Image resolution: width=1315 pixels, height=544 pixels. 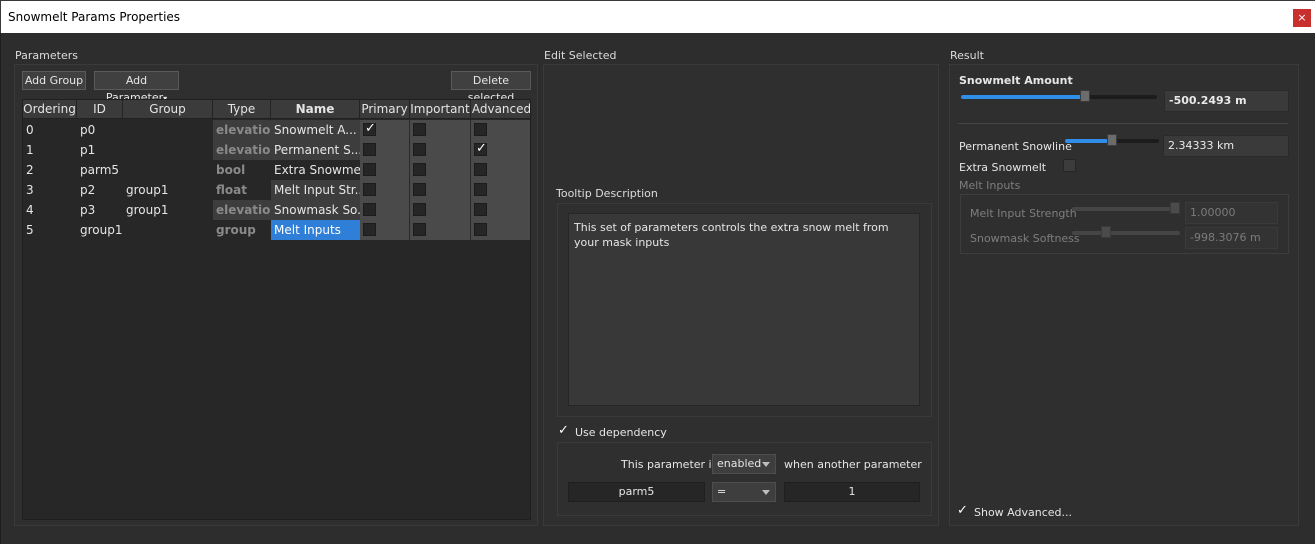 What do you see at coordinates (30, 130) in the screenshot?
I see `cell-ordering: 0` at bounding box center [30, 130].